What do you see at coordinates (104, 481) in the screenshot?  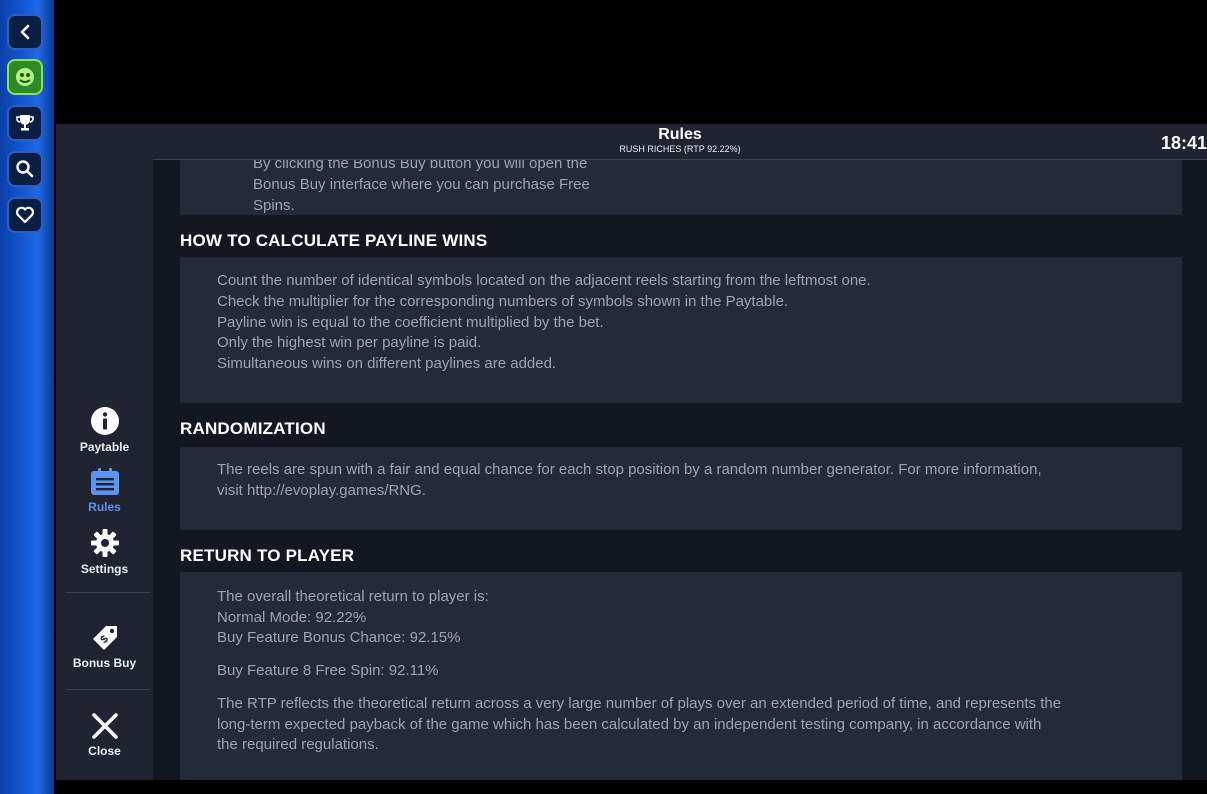 I see `rules-icon` at bounding box center [104, 481].